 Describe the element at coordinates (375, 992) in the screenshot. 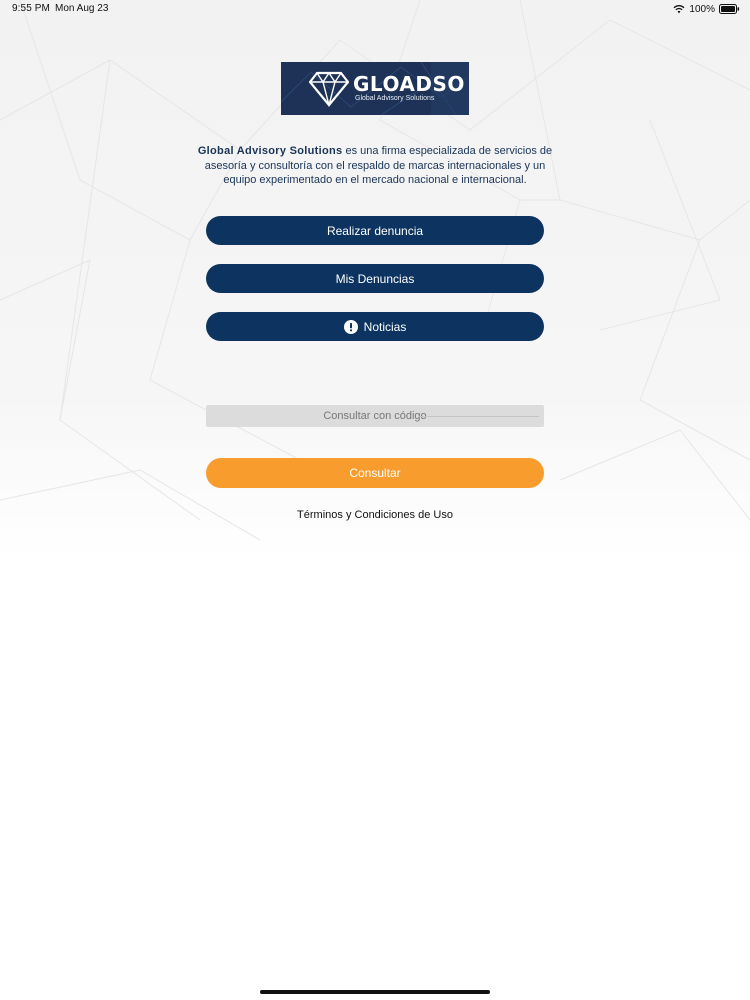

I see `home-indicator` at that location.